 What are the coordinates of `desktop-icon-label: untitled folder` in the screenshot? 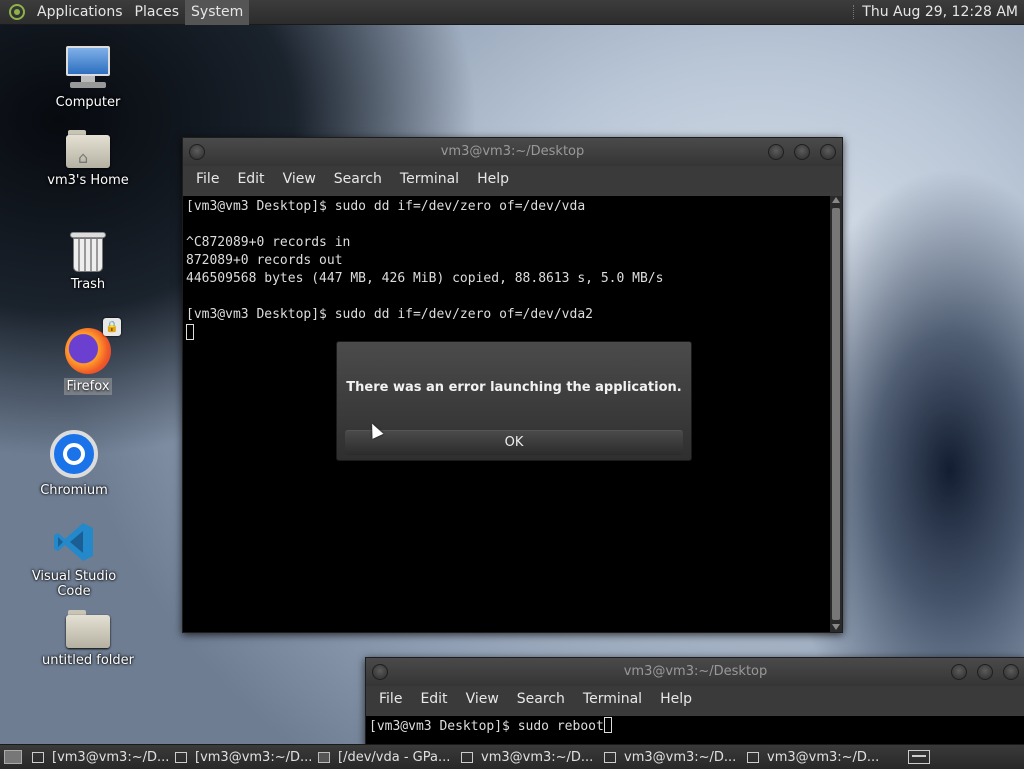 It's located at (87, 660).